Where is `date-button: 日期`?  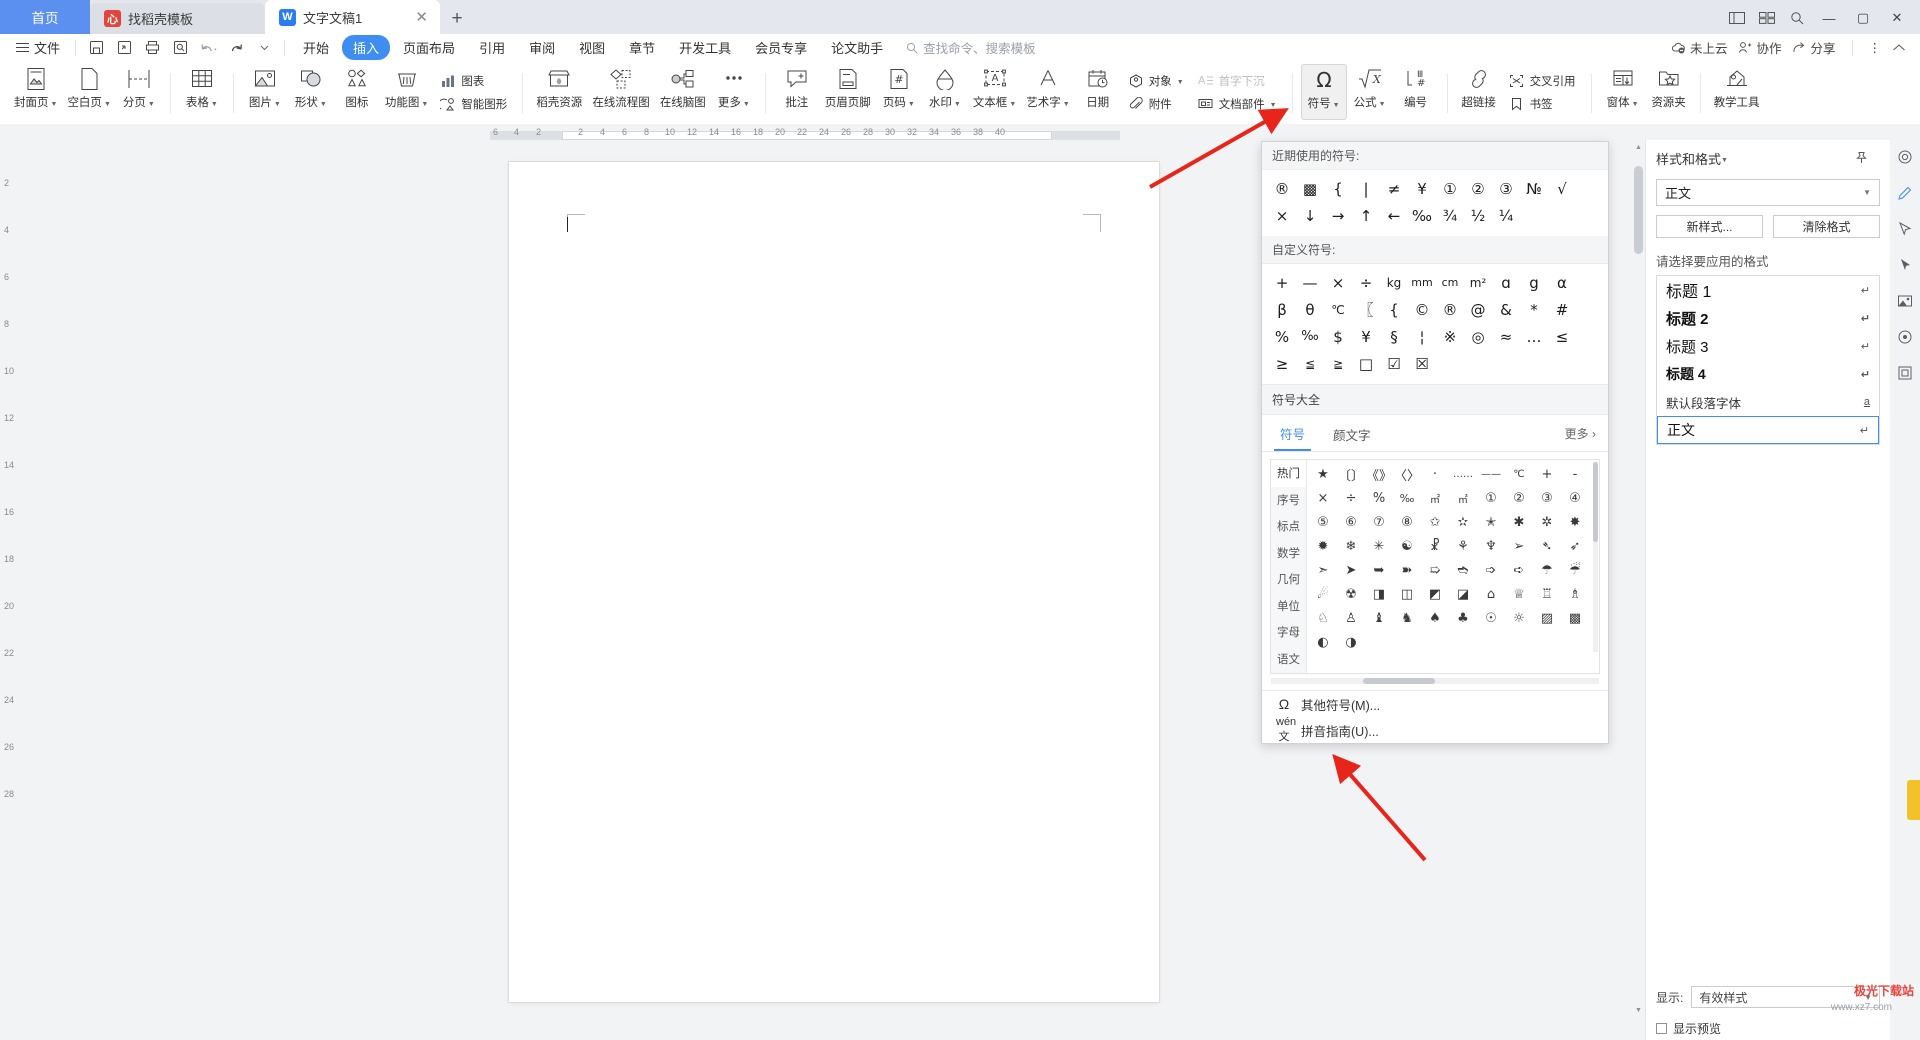
date-button: 日期 is located at coordinates (1098, 92).